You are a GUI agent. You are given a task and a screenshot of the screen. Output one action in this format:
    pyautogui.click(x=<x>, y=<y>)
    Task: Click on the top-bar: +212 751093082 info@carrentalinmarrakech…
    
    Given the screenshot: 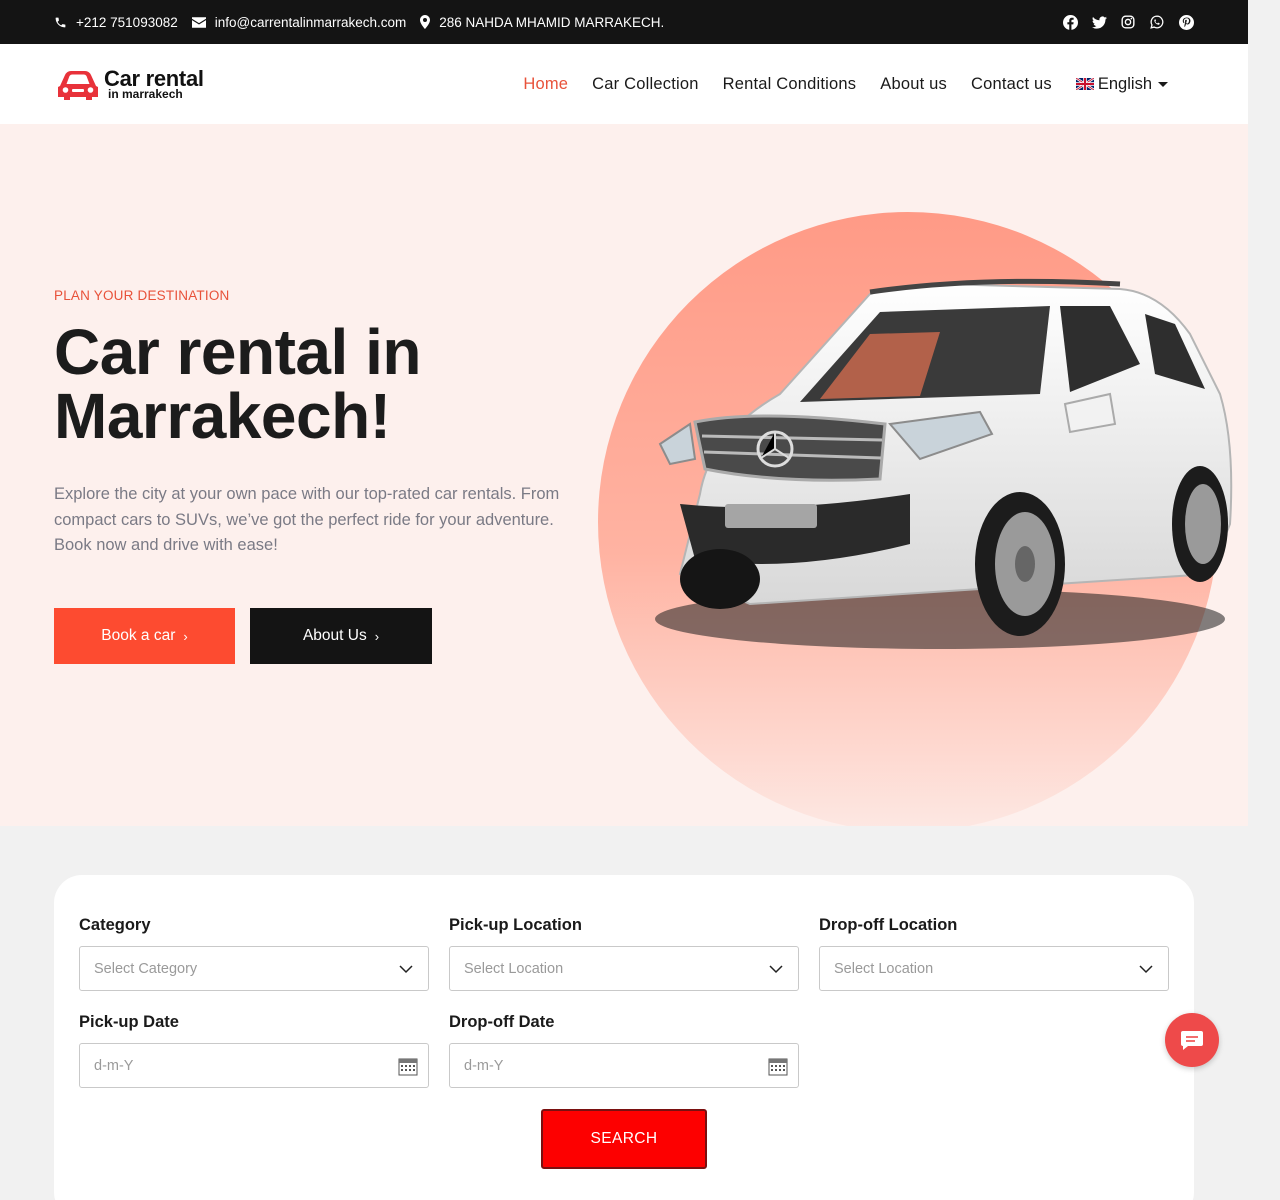 What is the action you would take?
    pyautogui.click(x=624, y=22)
    